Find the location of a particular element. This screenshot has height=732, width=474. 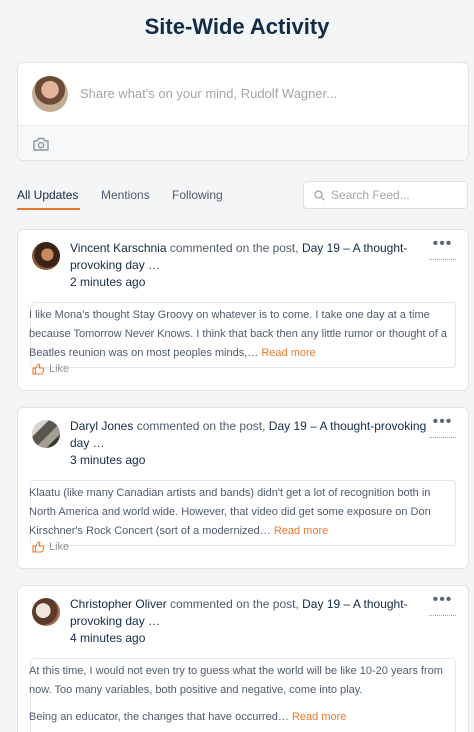

author-link: Christopher Oliver is located at coordinates (118, 604).